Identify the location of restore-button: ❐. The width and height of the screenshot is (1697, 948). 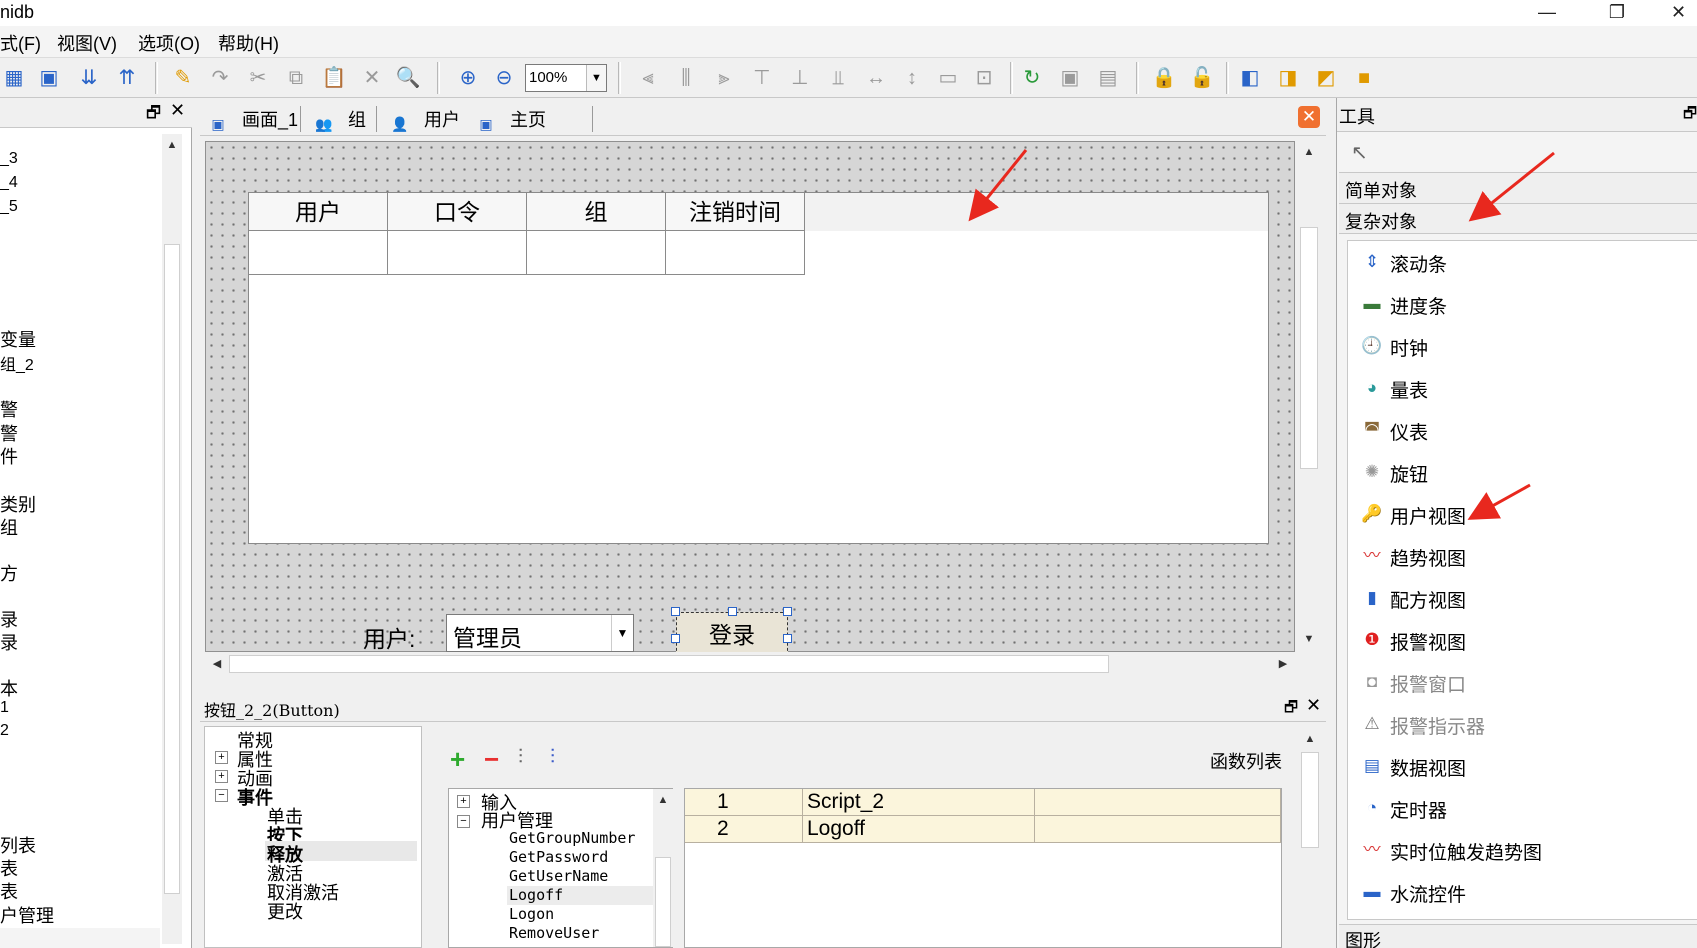
(1617, 13).